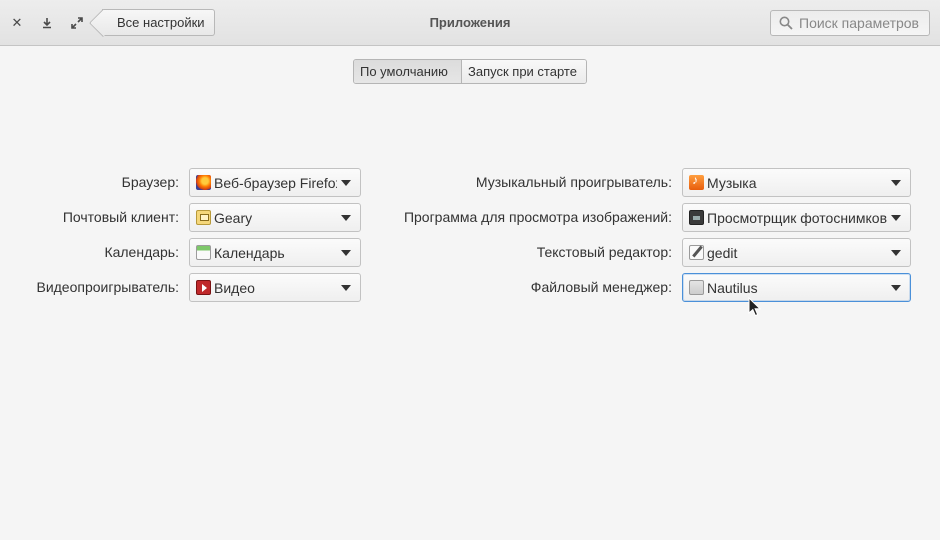 The width and height of the screenshot is (940, 540). I want to click on text-editor-icon, so click(696, 252).